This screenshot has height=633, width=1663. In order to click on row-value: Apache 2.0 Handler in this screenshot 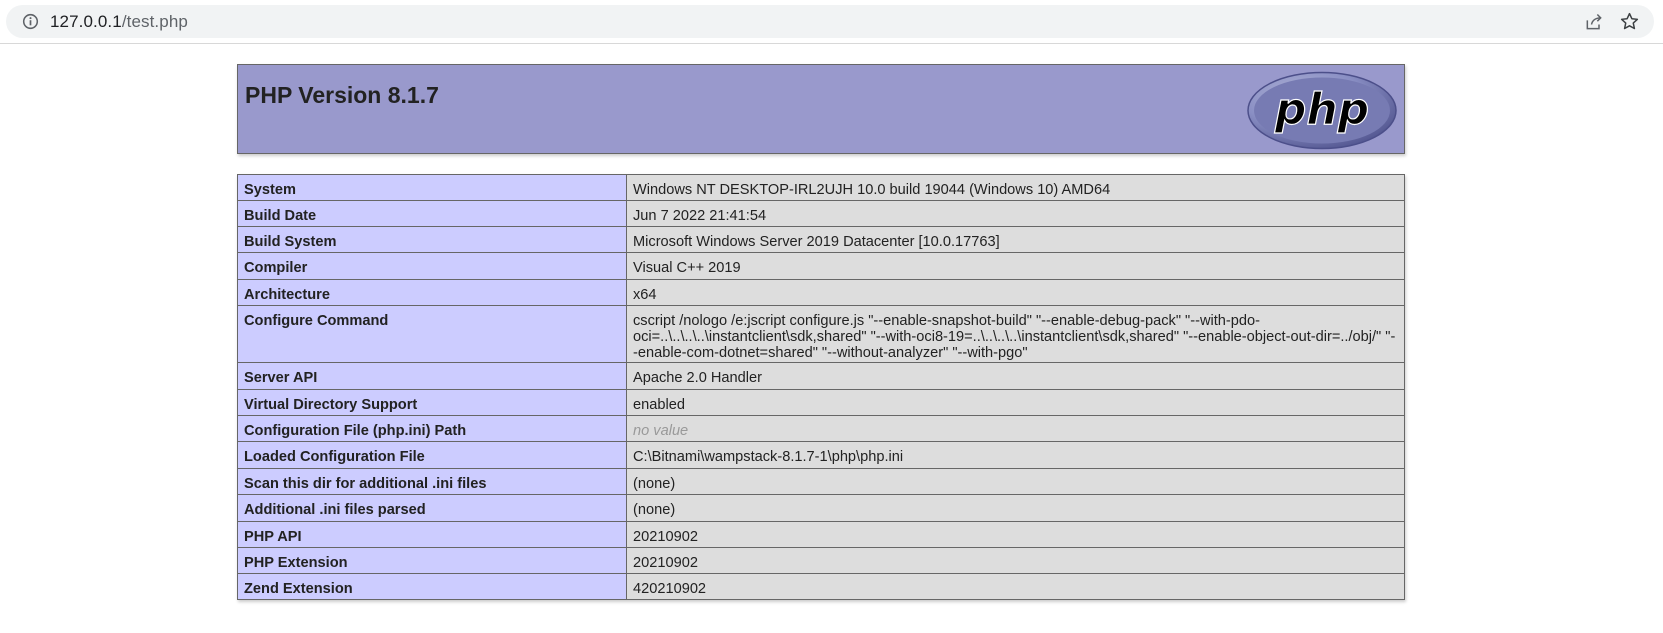, I will do `click(1015, 376)`.